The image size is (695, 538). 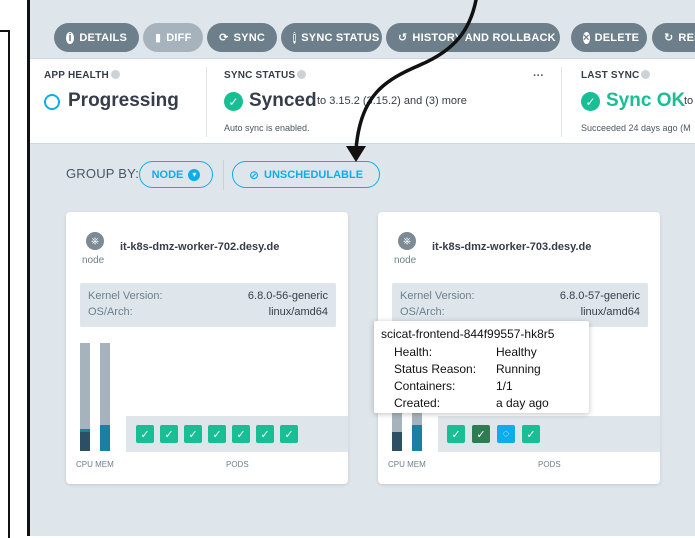 What do you see at coordinates (267, 128) in the screenshot?
I see `auto-sync-text: Auto sync is enabled.` at bounding box center [267, 128].